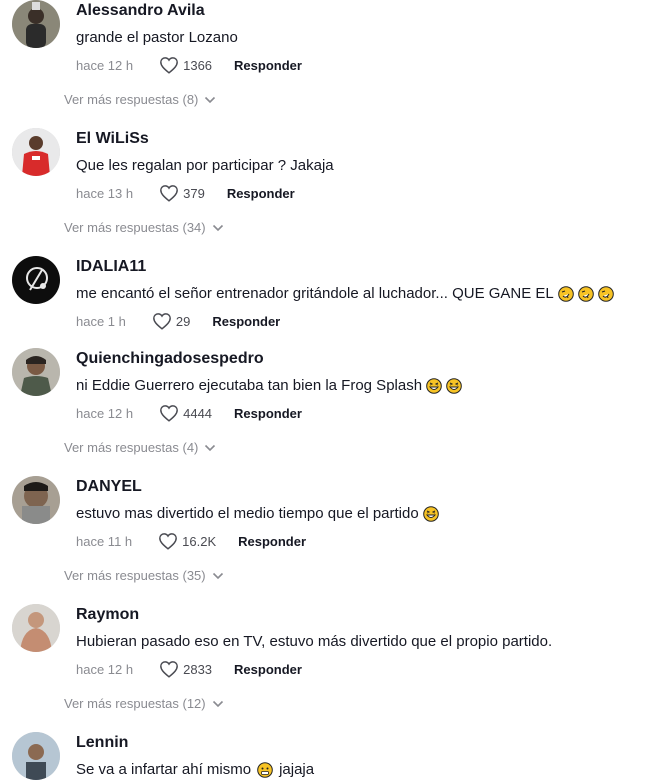  Describe the element at coordinates (135, 227) in the screenshot. I see `view-more-replies-label: Ver más respuestas (34)` at that location.